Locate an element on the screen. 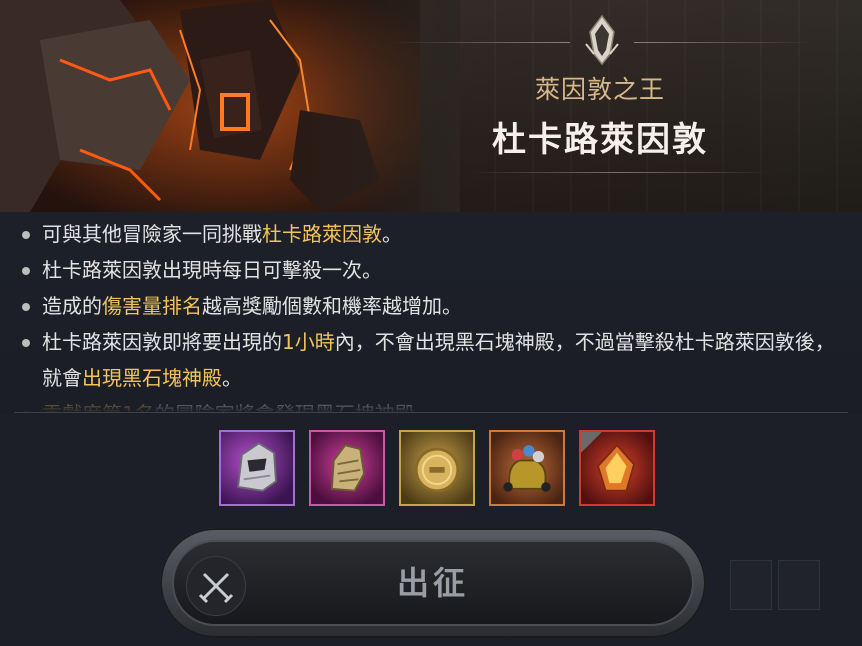  header-fade is located at coordinates (380, 106).